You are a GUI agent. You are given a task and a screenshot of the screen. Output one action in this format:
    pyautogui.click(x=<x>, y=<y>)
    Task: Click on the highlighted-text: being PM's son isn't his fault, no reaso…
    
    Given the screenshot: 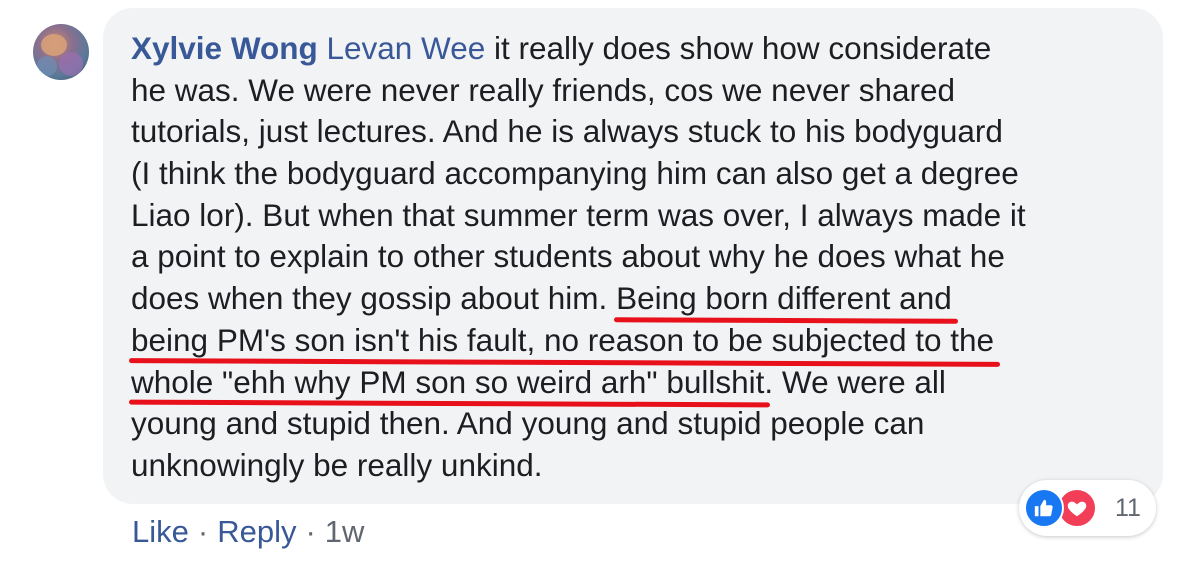 What is the action you would take?
    pyautogui.click(x=562, y=341)
    